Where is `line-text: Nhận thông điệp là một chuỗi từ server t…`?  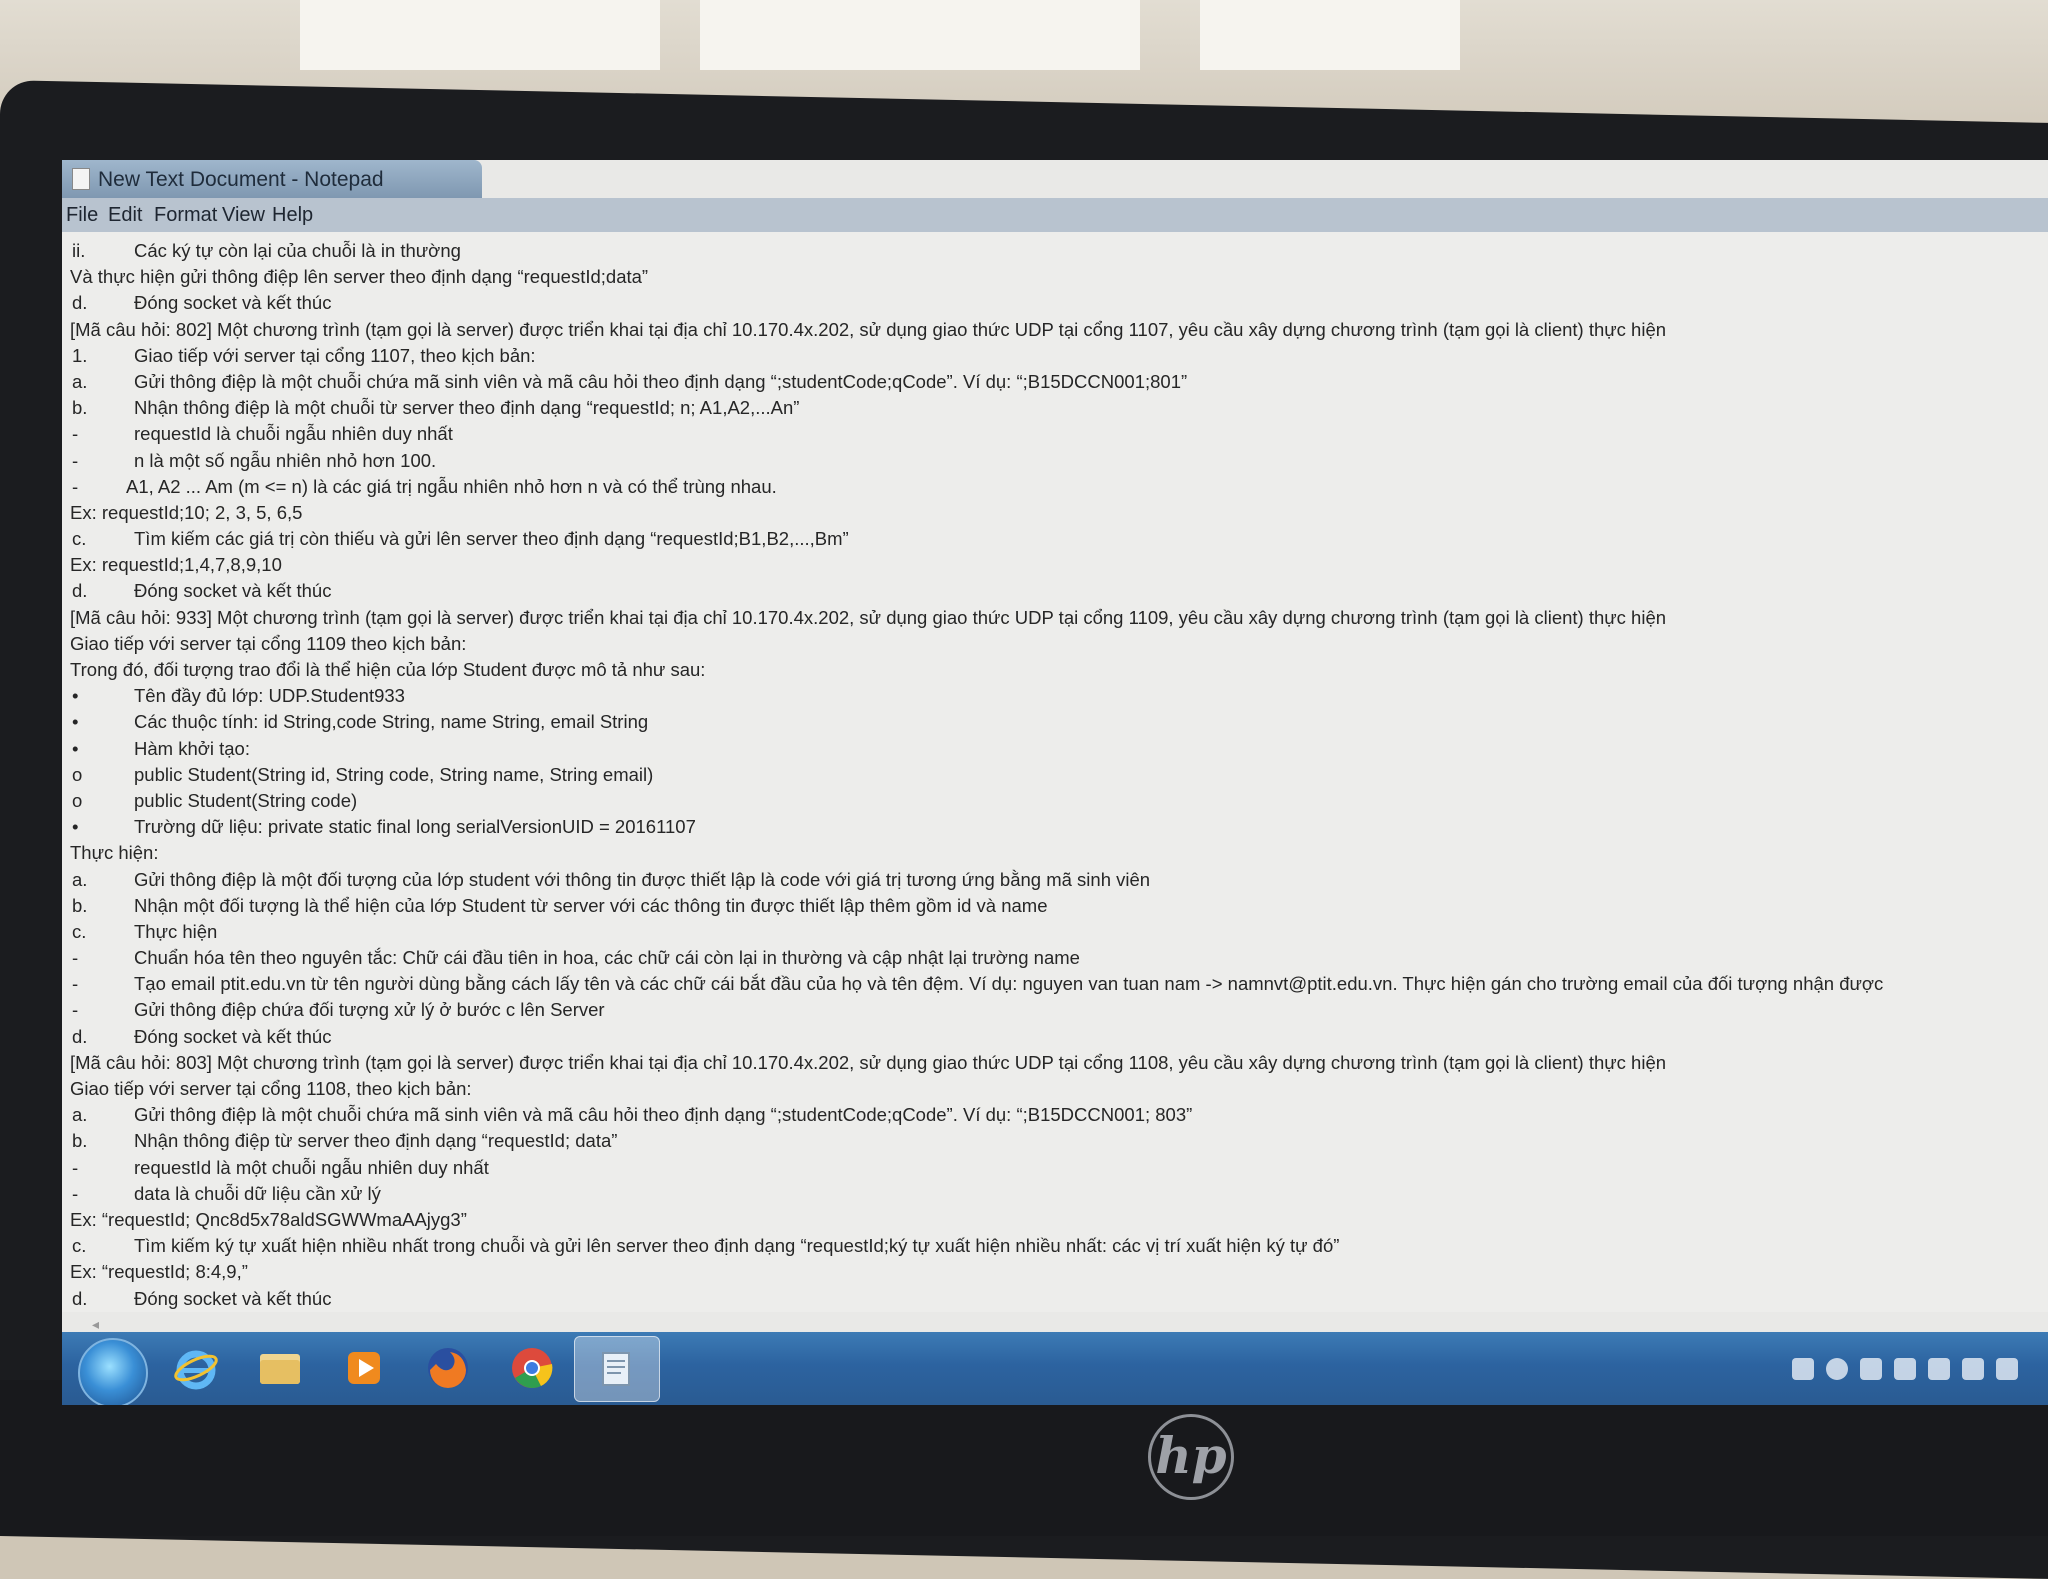 line-text: Nhận thông điệp là một chuỗi từ server t… is located at coordinates (467, 408).